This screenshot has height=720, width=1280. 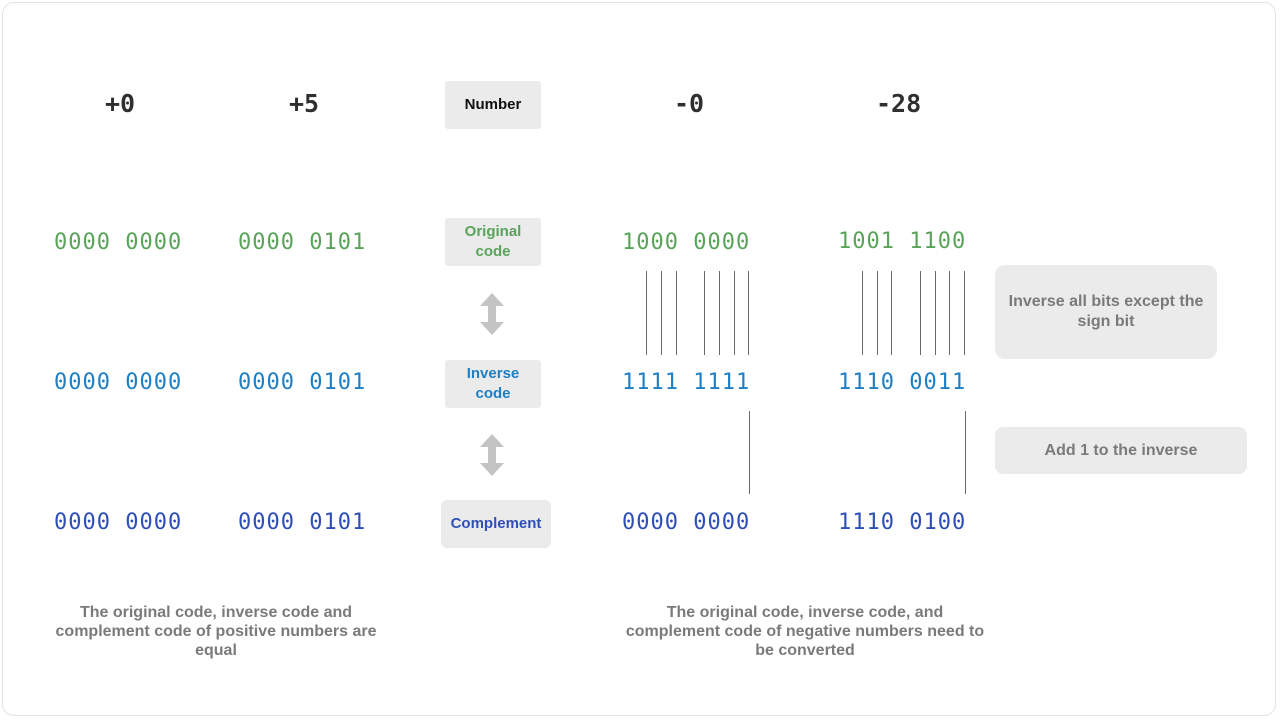 What do you see at coordinates (686, 382) in the screenshot?
I see `neg-zero-inverse: 1111 1111` at bounding box center [686, 382].